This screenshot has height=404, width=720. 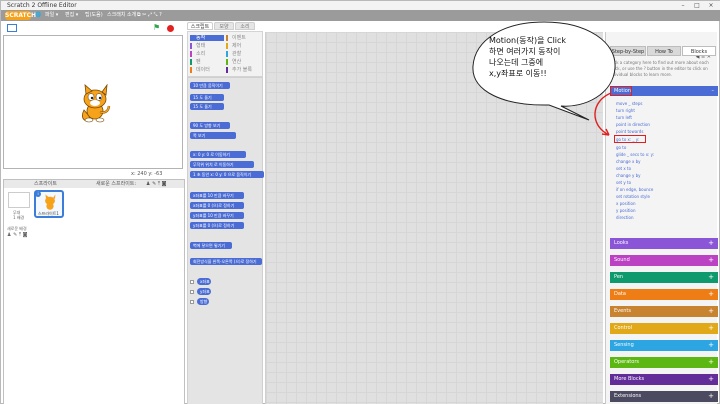 I want to click on menu-file: 파일 ▾, so click(x=51, y=15).